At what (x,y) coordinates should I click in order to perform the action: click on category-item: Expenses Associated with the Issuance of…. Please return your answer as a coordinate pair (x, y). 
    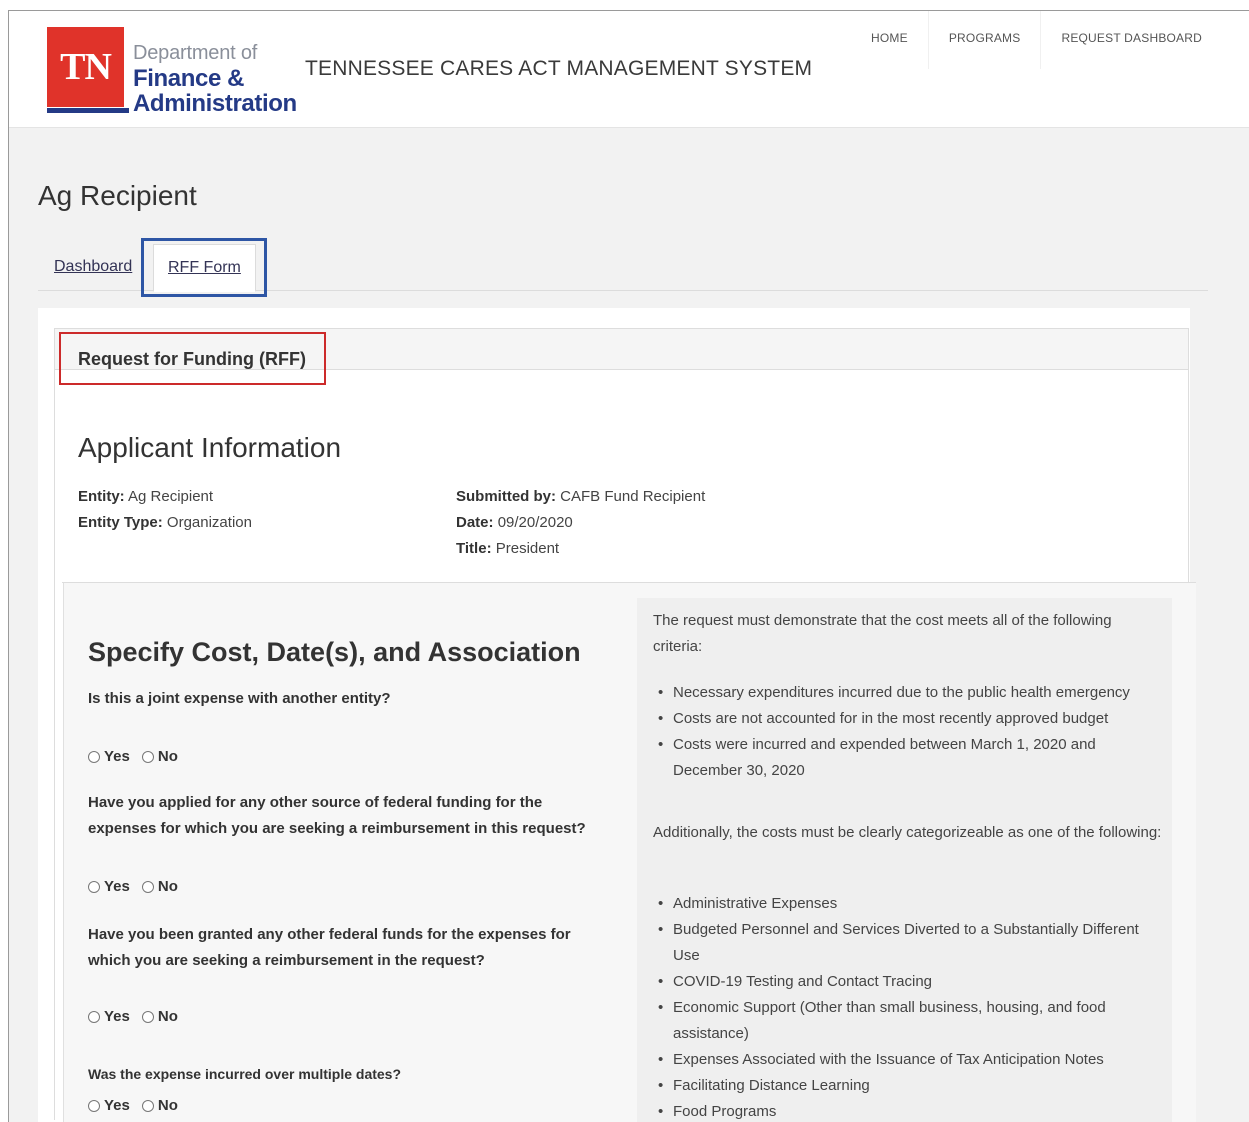
    Looking at the image, I should click on (903, 1060).